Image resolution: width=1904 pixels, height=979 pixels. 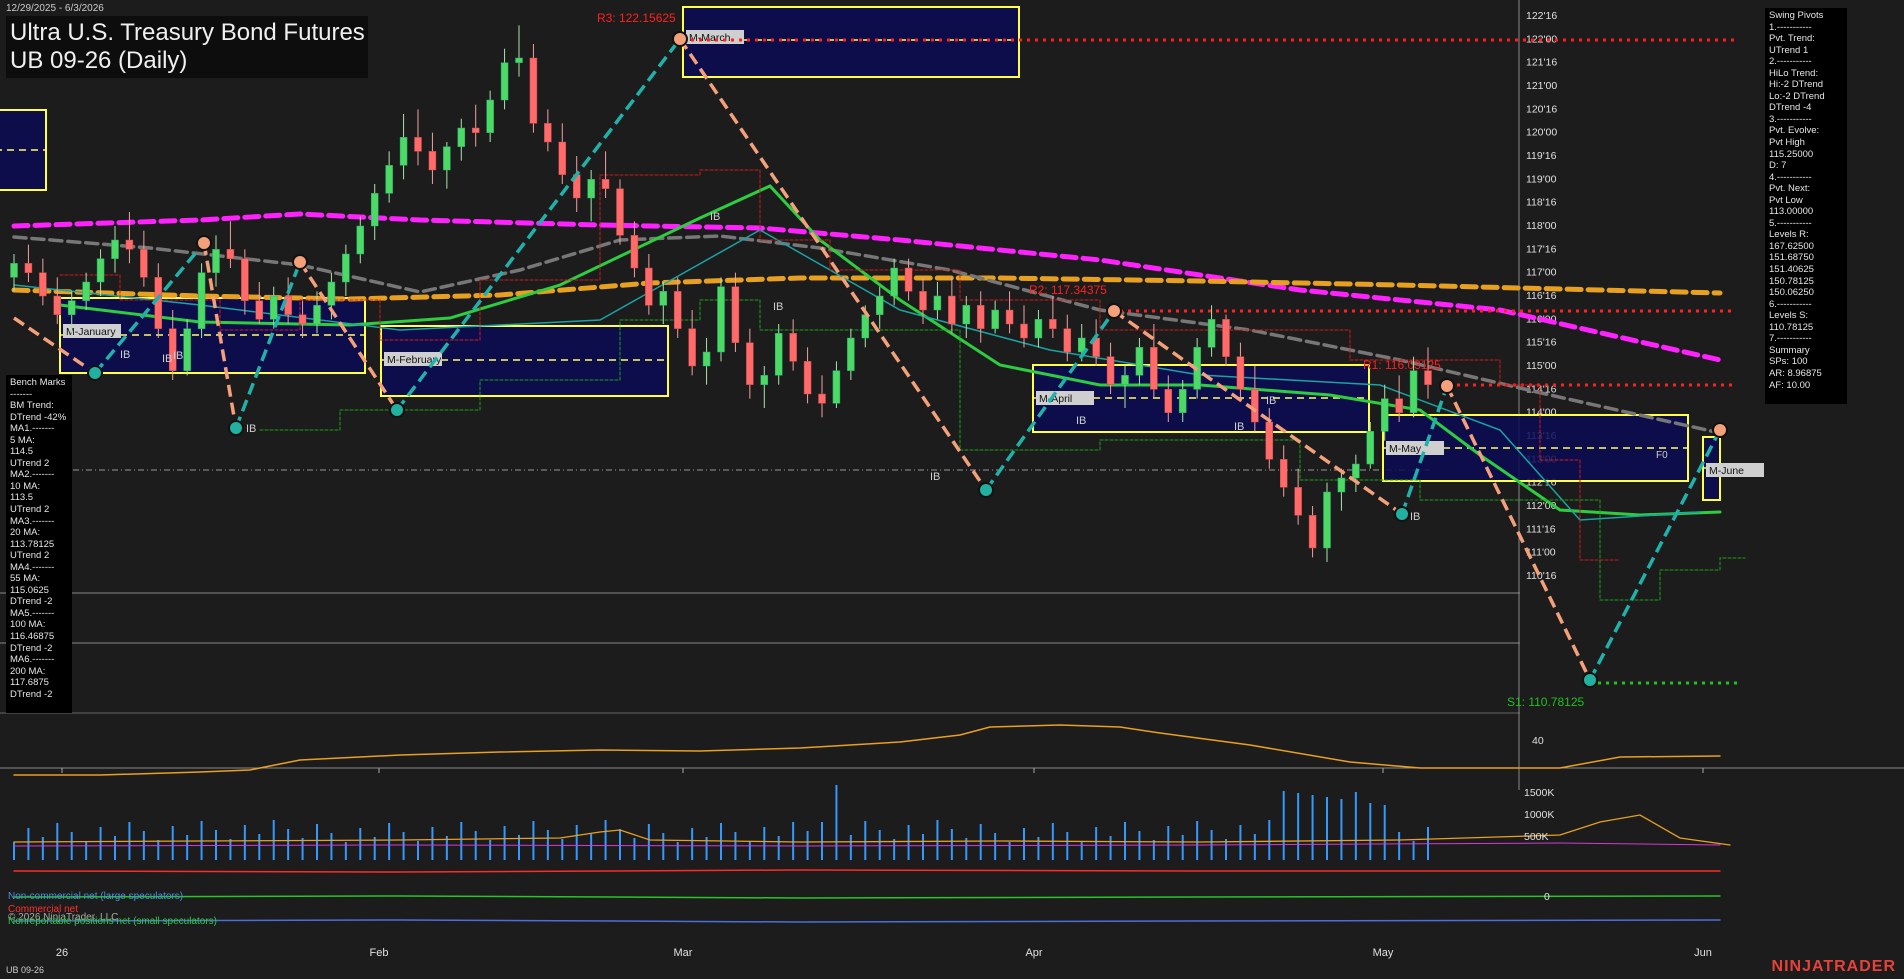 What do you see at coordinates (1547, 897) in the screenshot?
I see `cot-tick: 0` at bounding box center [1547, 897].